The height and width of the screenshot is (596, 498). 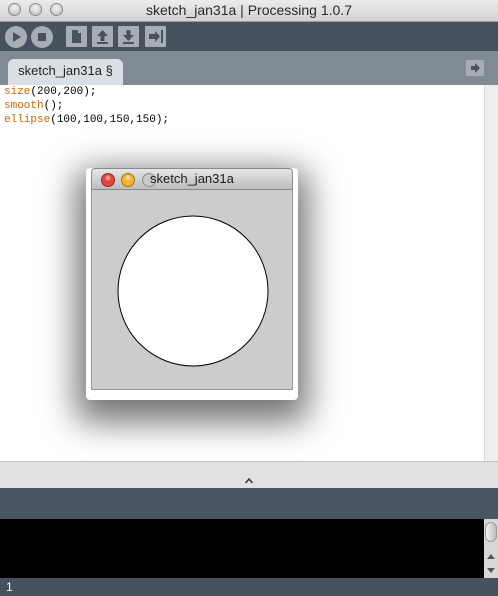 I want to click on toolbar, so click(x=249, y=36).